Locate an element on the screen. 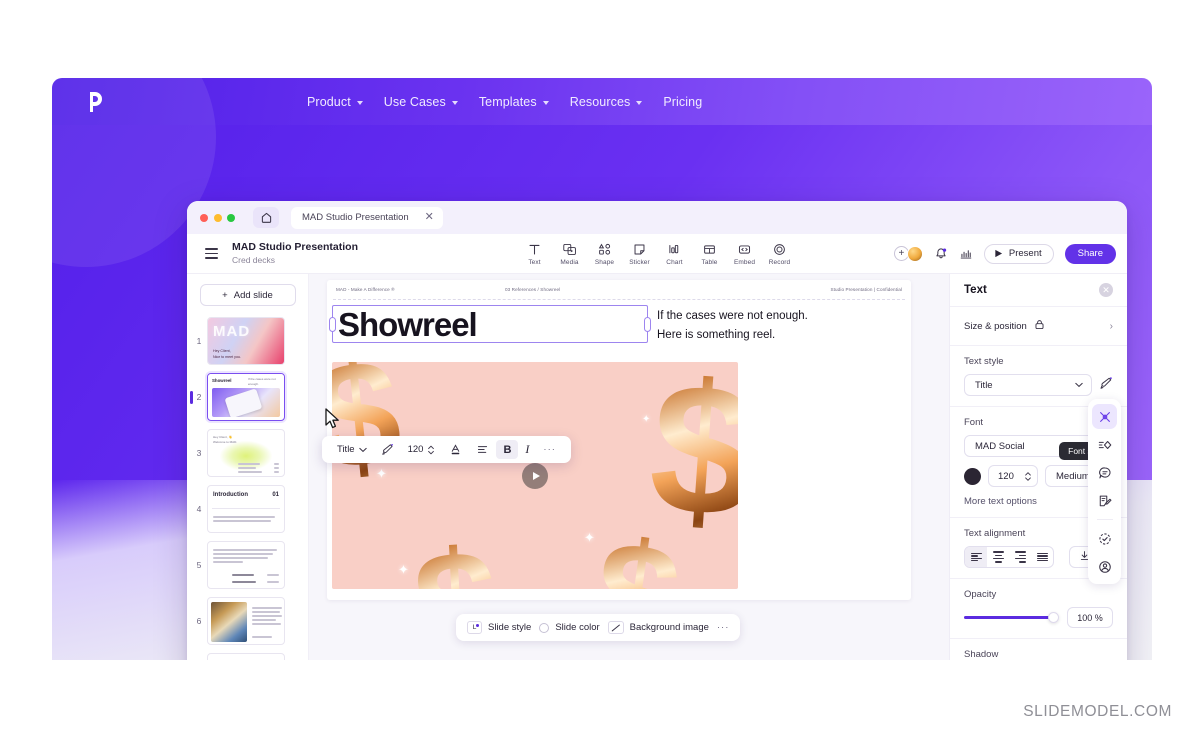 Image resolution: width=1200 pixels, height=743 pixels. resize-handle-left is located at coordinates (332, 324).